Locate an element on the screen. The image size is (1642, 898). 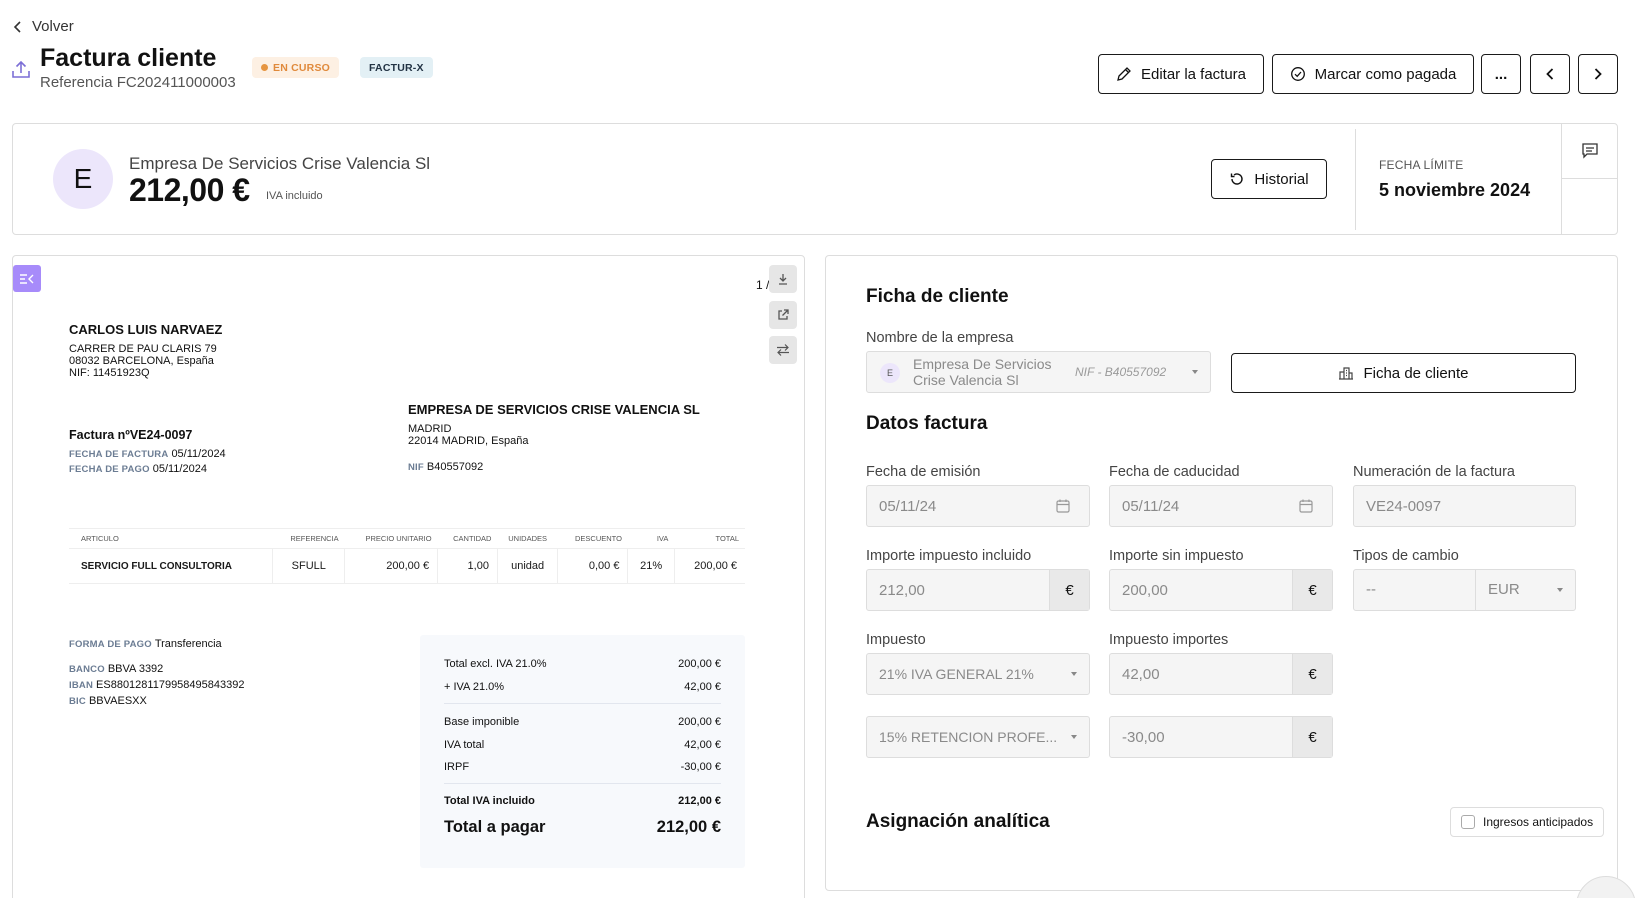
seller-address-2: 08032 BARCELONA, España is located at coordinates (141, 361).